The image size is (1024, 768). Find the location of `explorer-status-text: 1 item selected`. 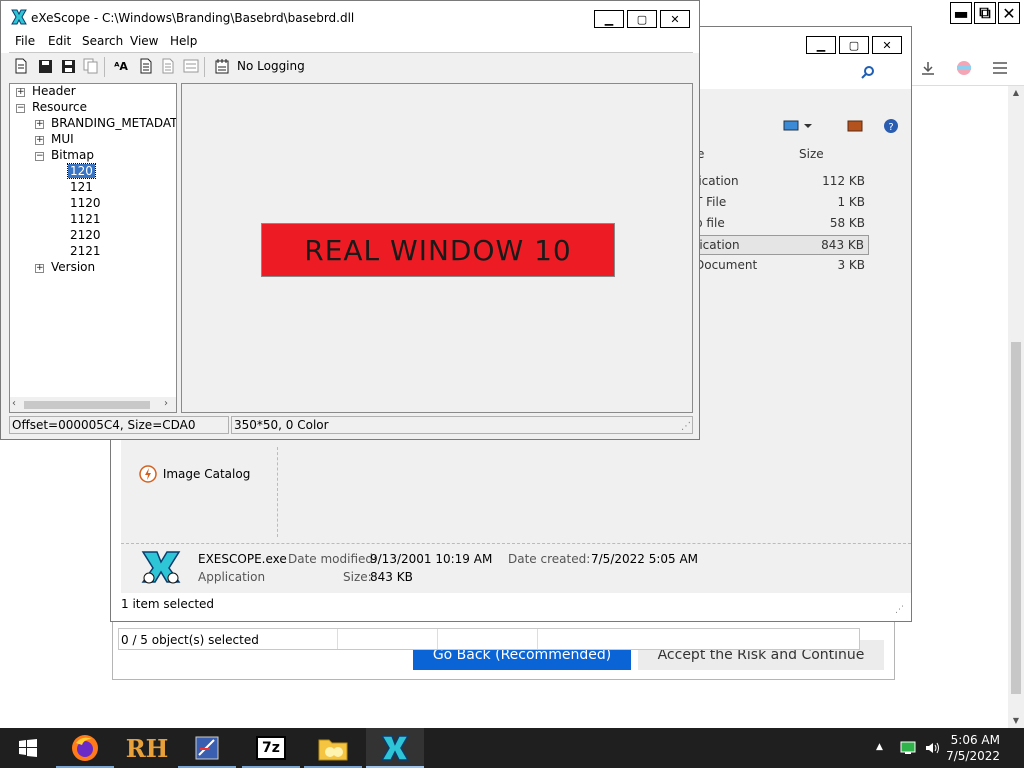

explorer-status-text: 1 item selected is located at coordinates (168, 604).